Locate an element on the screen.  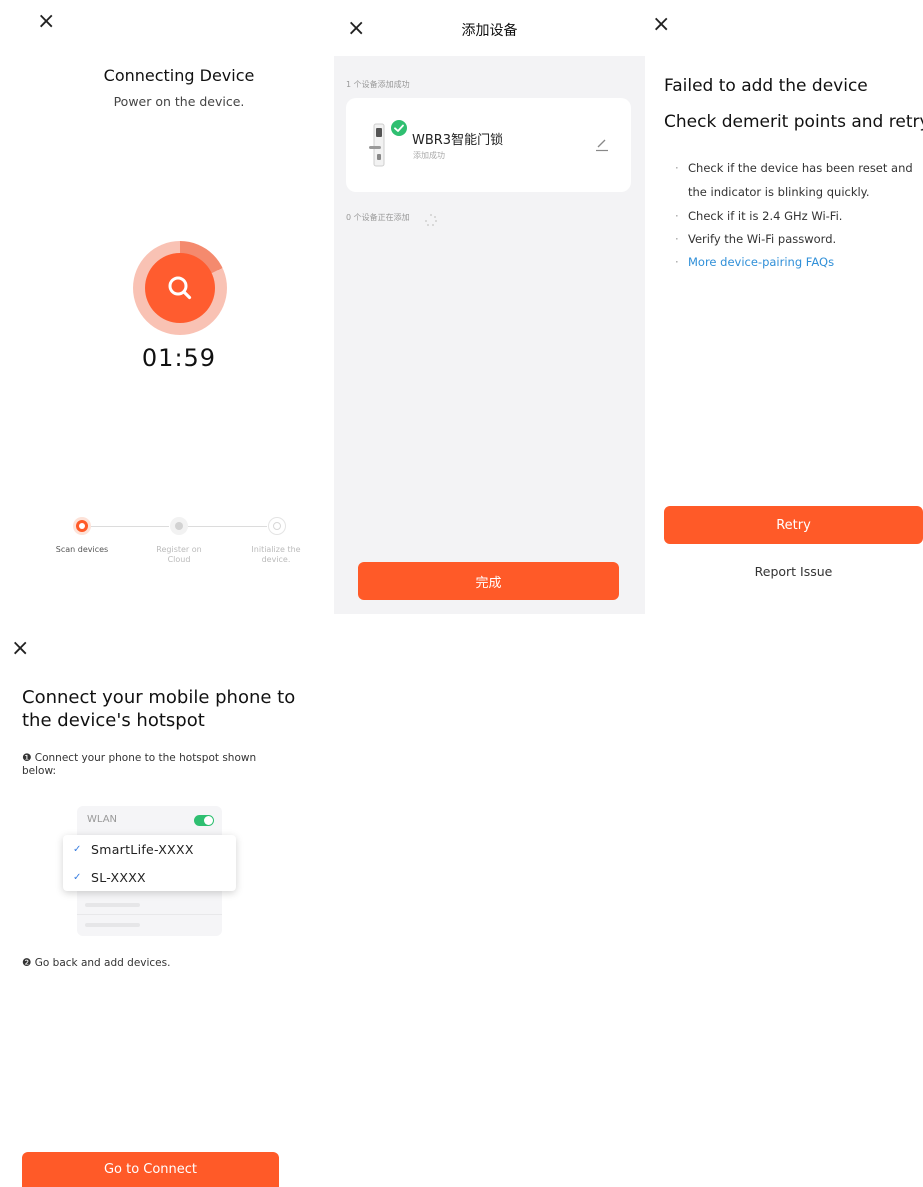
hotspot-item: ✓ SmartLife-XXXX is located at coordinates (149, 849).